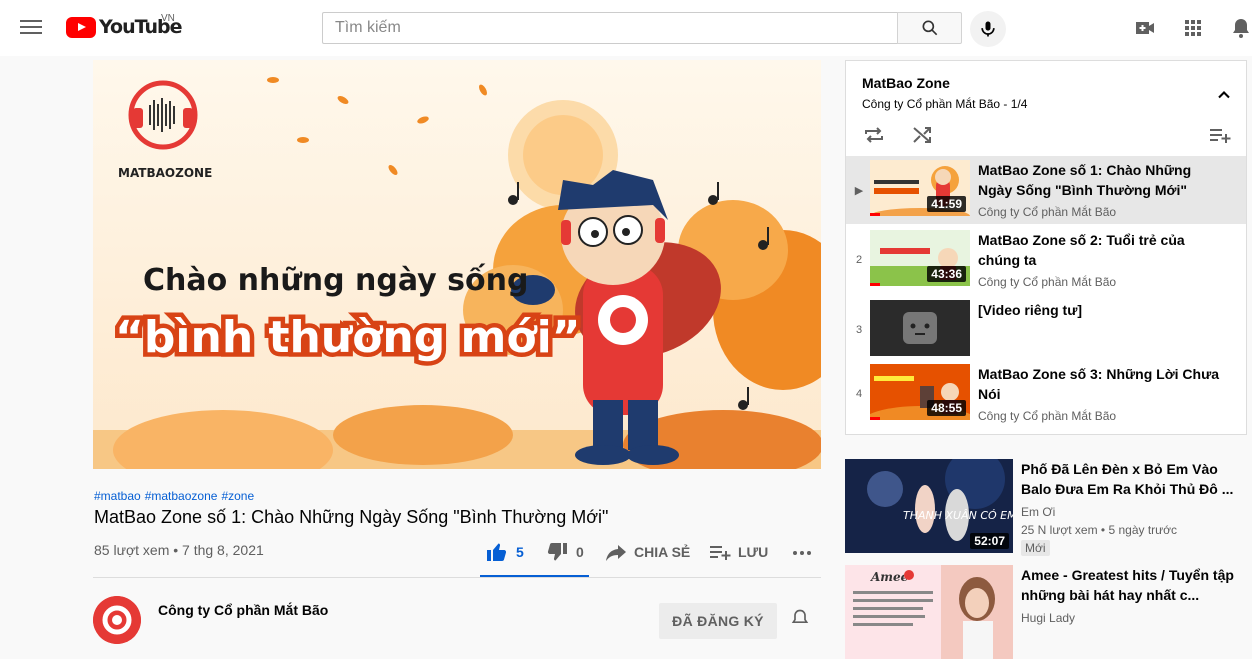 The height and width of the screenshot is (659, 1252). Describe the element at coordinates (31, 28) in the screenshot. I see `menu-icon` at that location.